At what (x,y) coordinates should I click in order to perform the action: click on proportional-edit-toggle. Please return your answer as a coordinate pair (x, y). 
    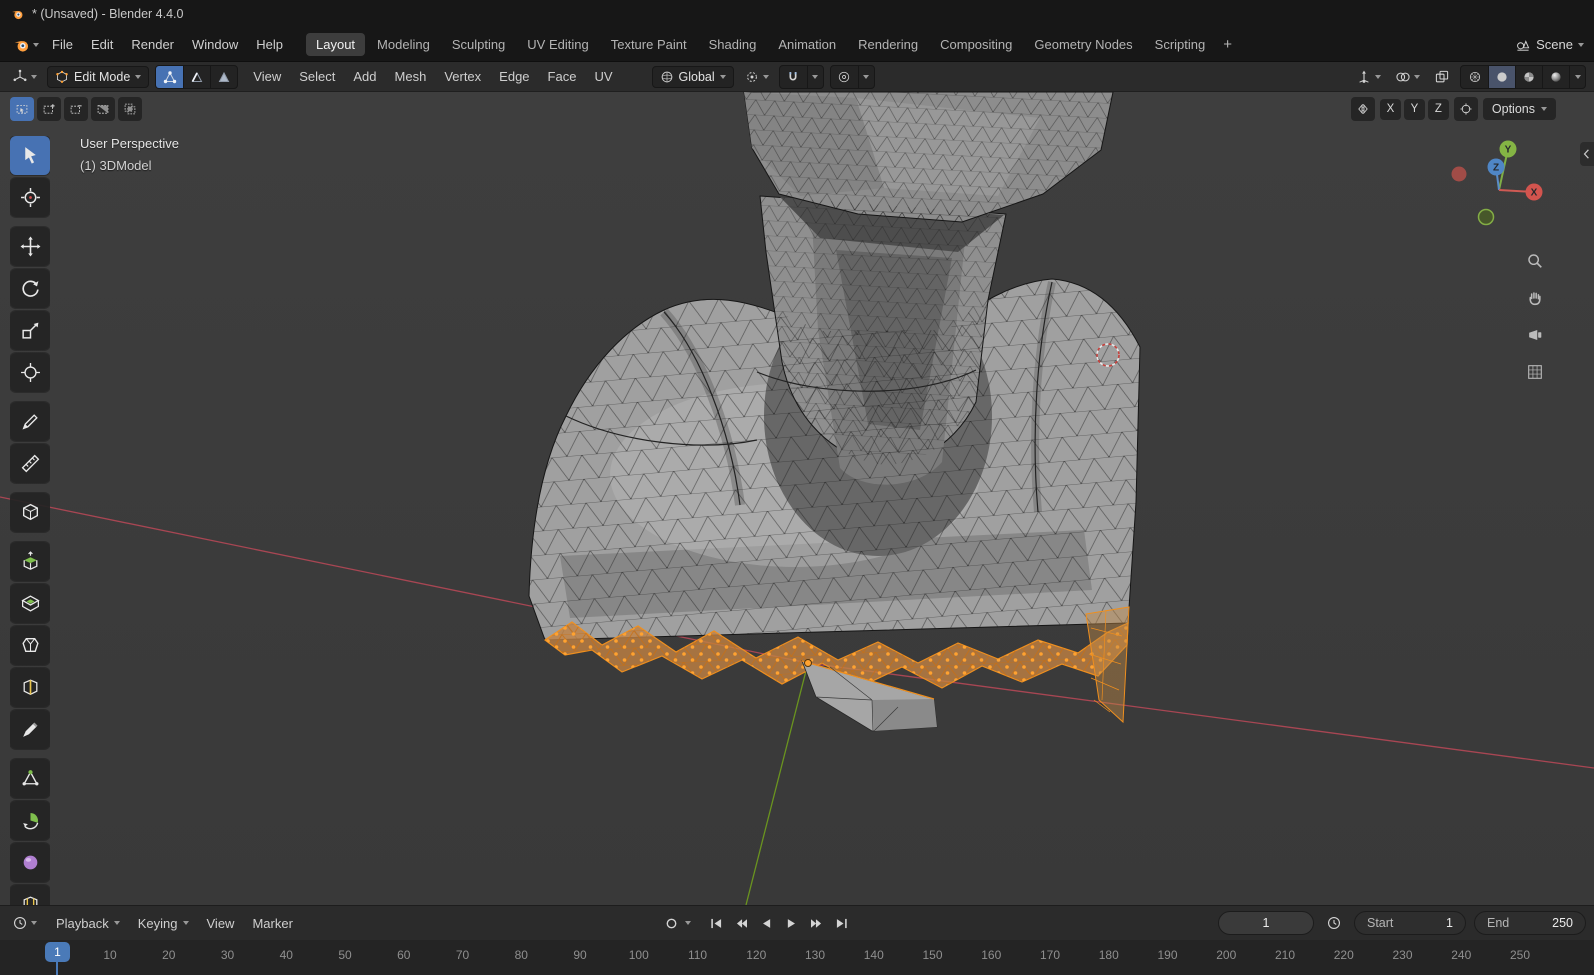
    Looking at the image, I should click on (844, 77).